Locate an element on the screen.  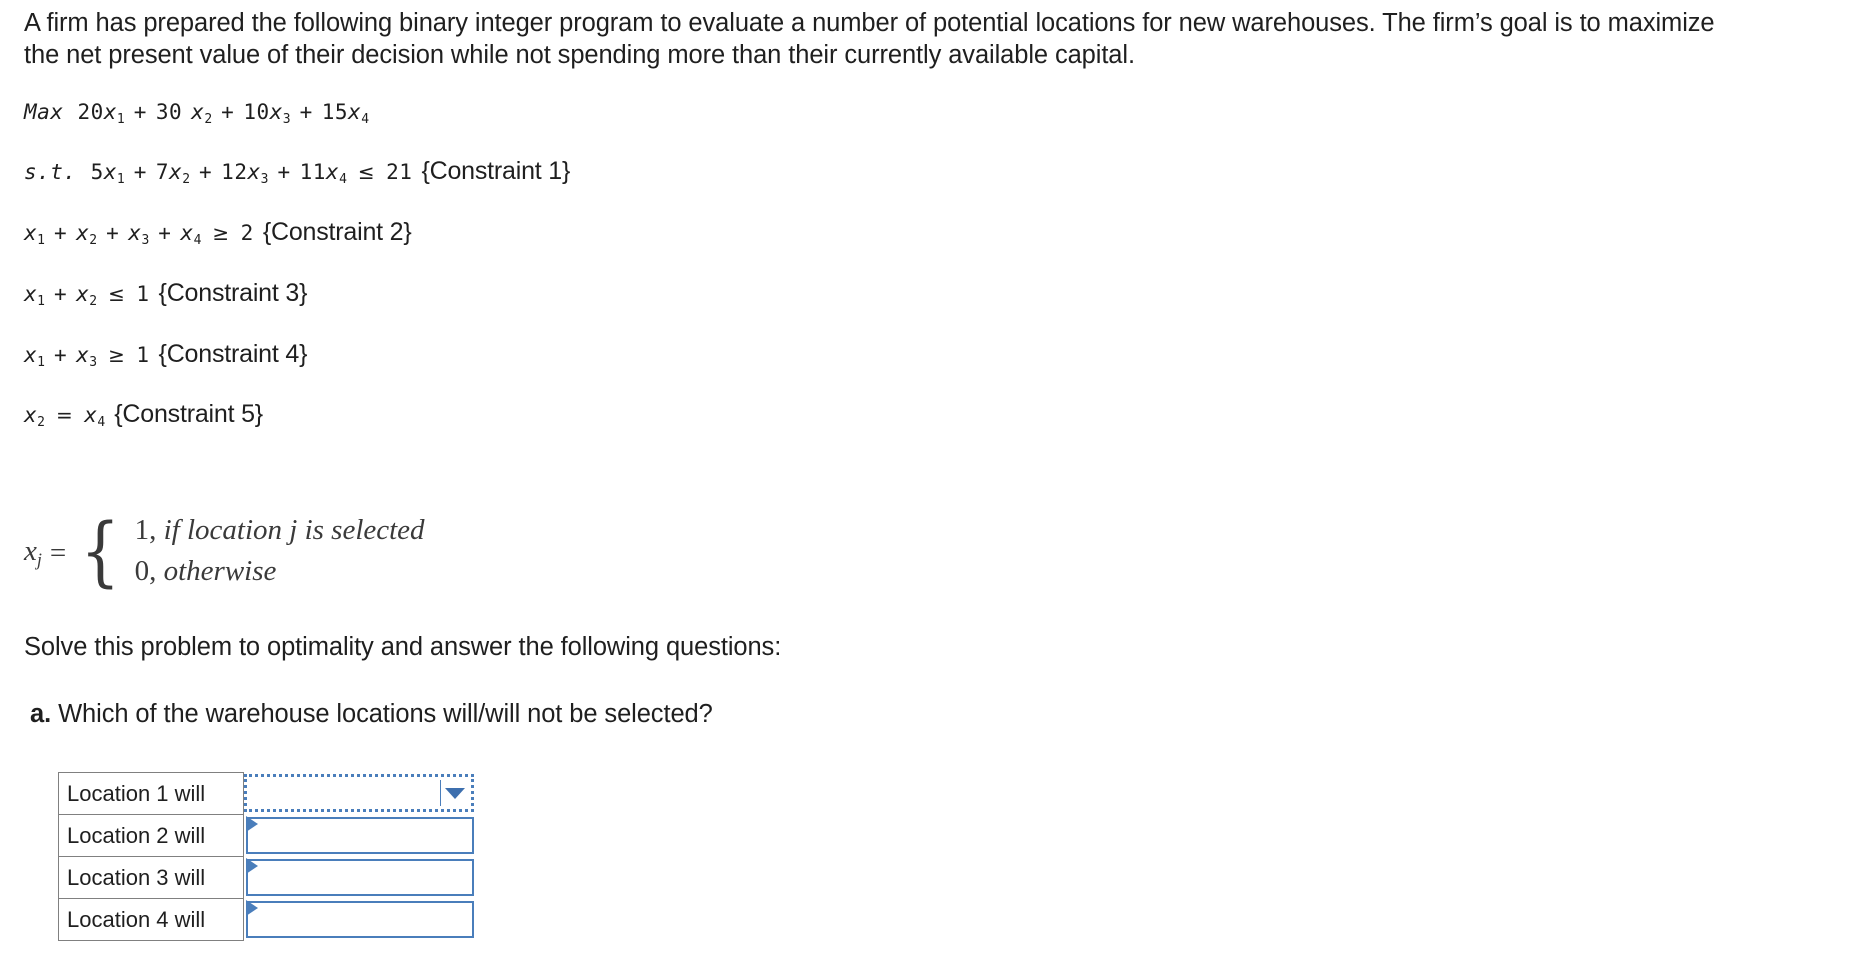
constraint-2-label: {Constraint 2} is located at coordinates (337, 232).